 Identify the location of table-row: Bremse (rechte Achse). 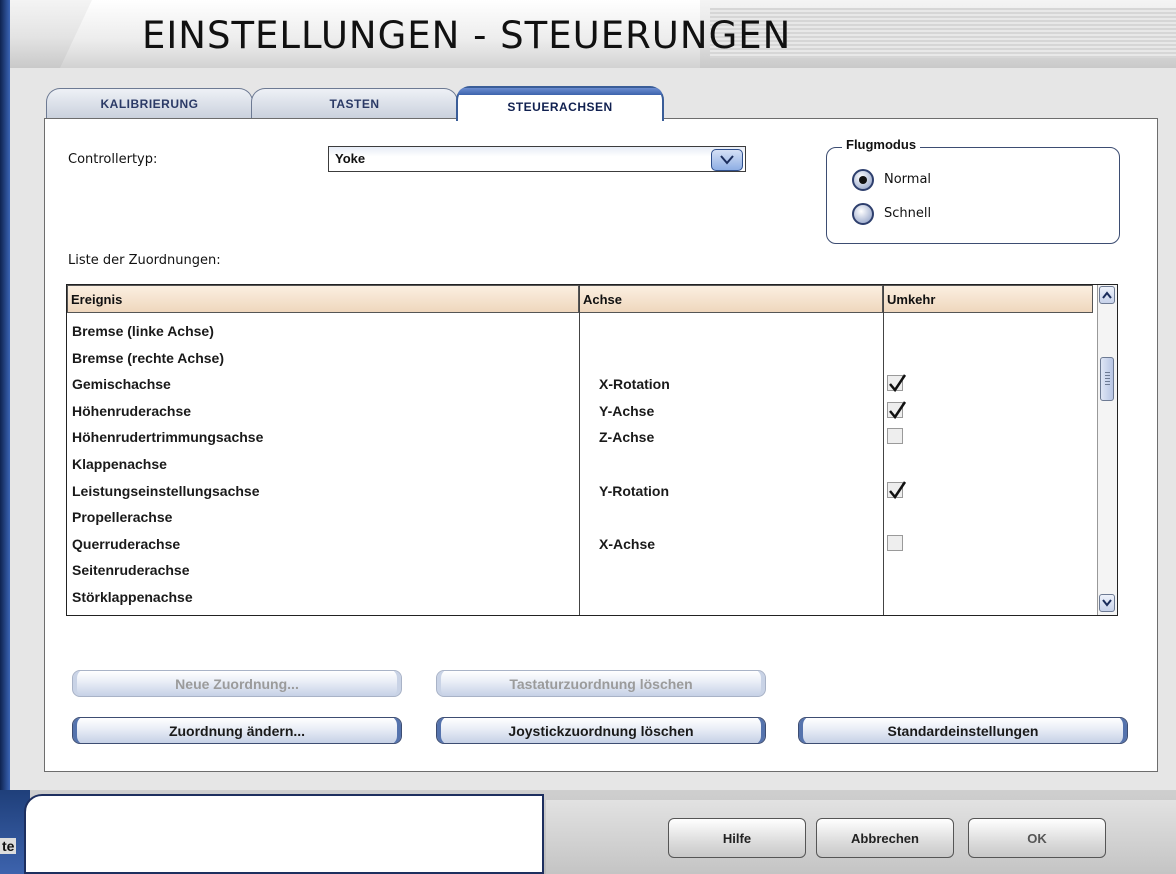
(582, 359).